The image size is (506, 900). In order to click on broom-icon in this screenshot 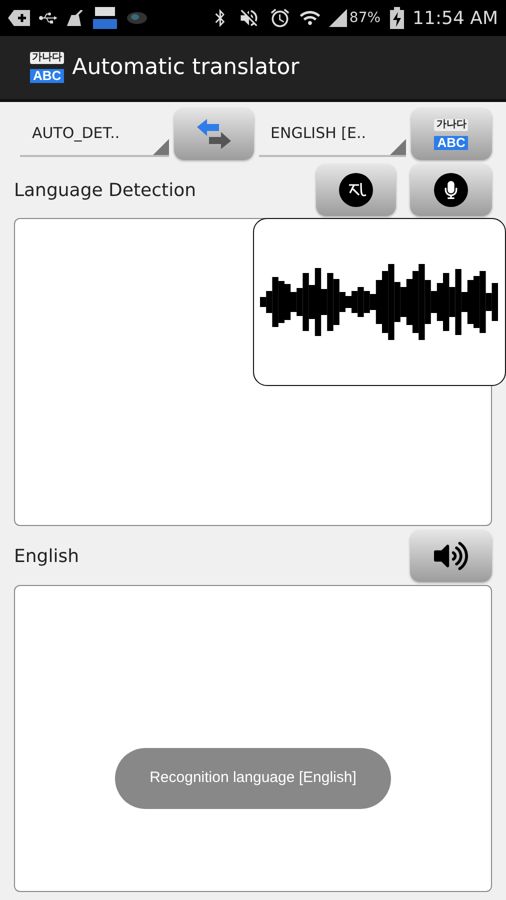, I will do `click(75, 18)`.